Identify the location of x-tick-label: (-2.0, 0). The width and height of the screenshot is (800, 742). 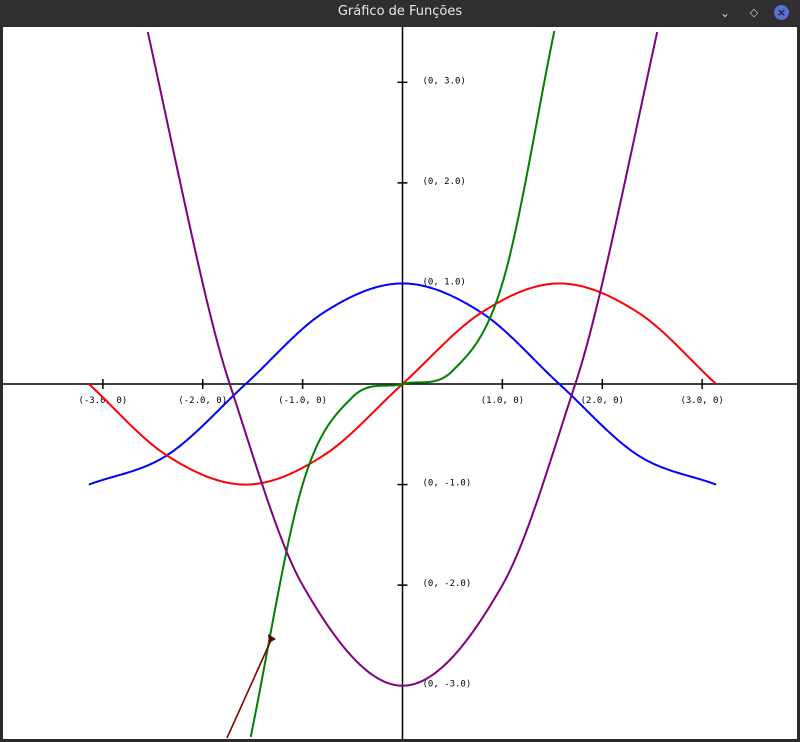
(202, 401).